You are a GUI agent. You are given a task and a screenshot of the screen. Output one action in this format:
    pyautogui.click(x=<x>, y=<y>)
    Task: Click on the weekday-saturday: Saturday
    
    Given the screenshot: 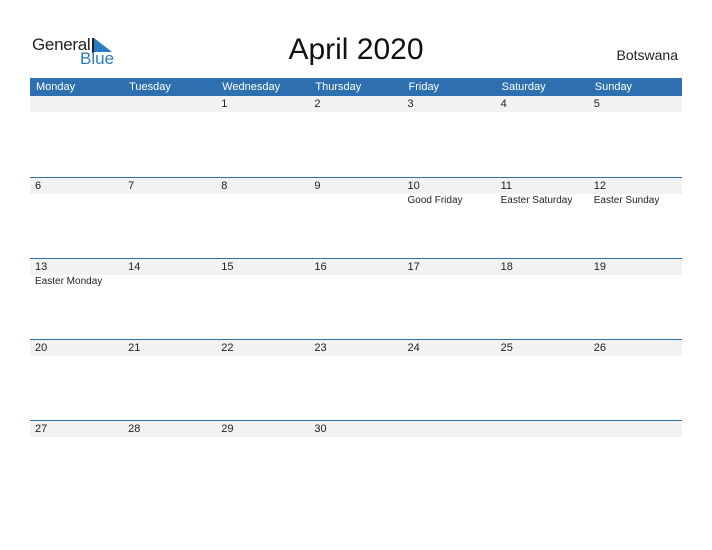 What is the action you would take?
    pyautogui.click(x=523, y=87)
    